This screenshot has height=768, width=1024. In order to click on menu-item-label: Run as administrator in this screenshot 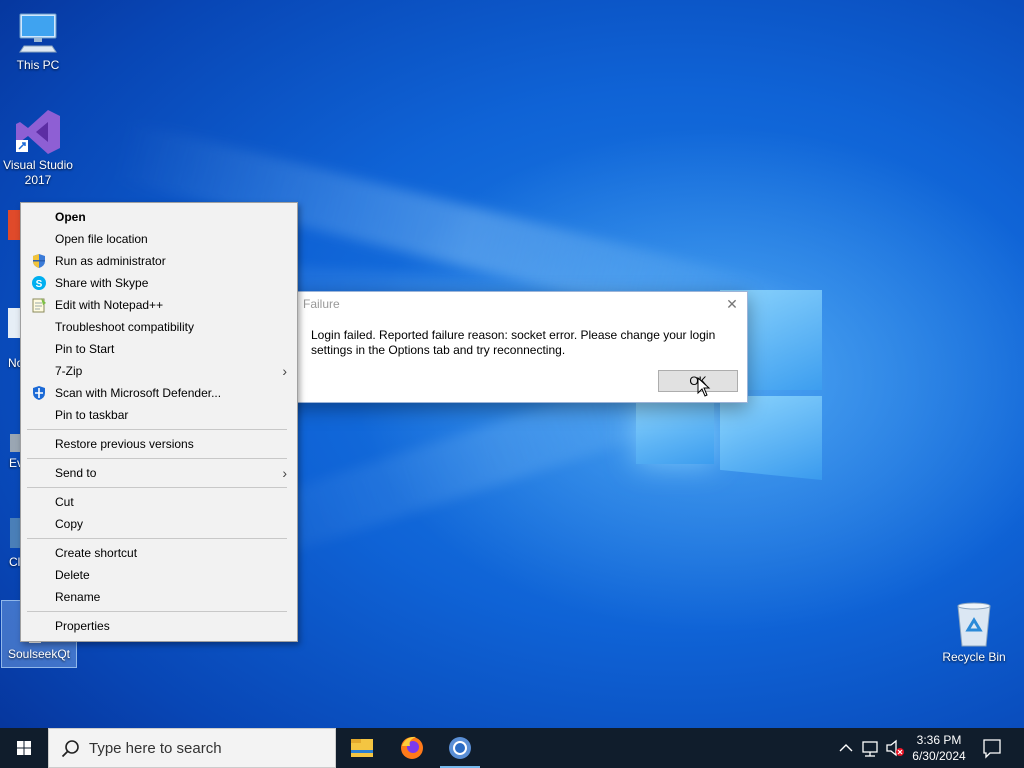, I will do `click(110, 261)`.